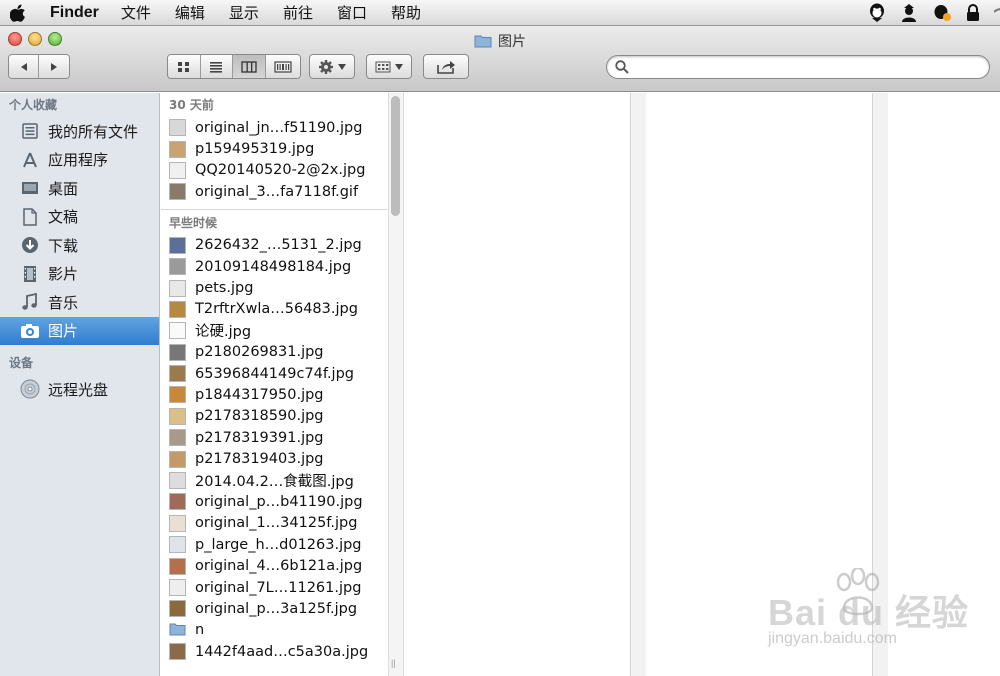  What do you see at coordinates (869, 612) in the screenshot?
I see `watermark-brand: Bai du 经验` at bounding box center [869, 612].